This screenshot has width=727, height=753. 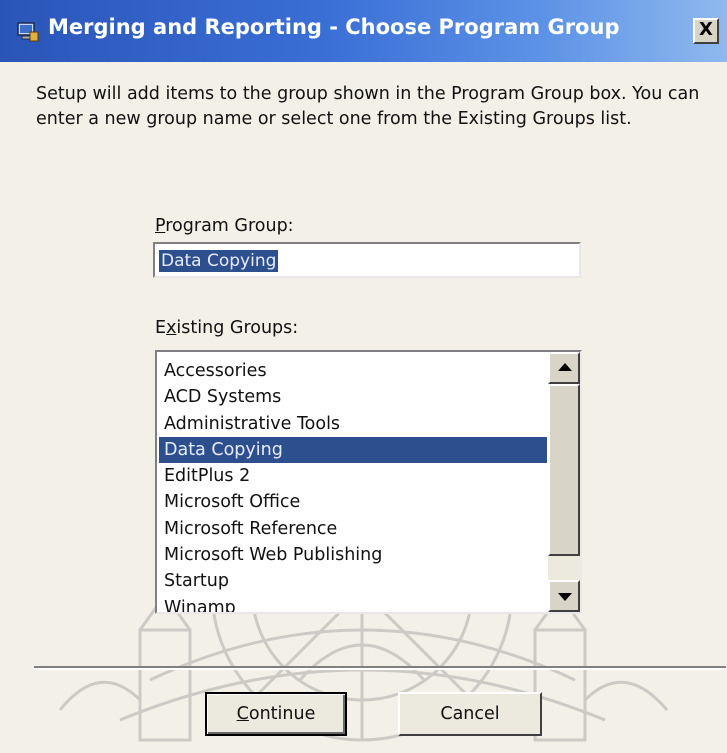 I want to click on list-item: Startup, so click(x=353, y=581).